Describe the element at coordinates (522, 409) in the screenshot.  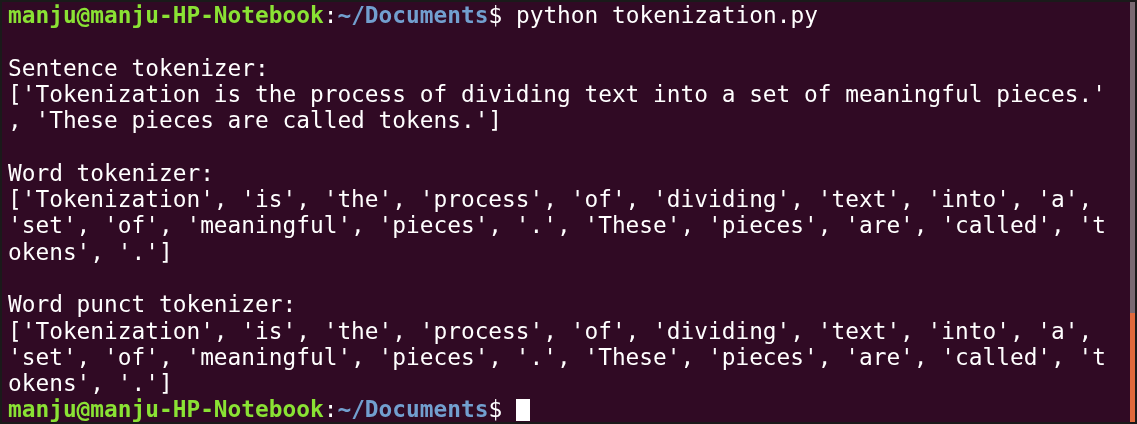
I see `text-cursor` at that location.